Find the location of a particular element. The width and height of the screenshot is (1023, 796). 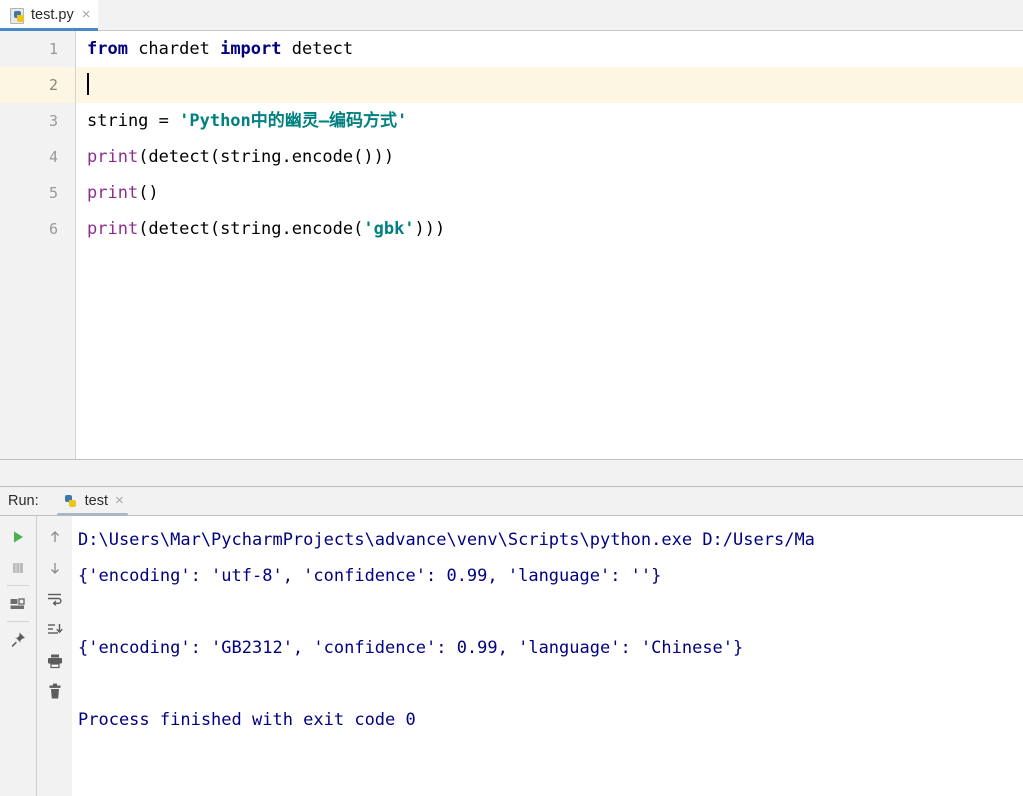

code-line-5: print() is located at coordinates (549, 193).